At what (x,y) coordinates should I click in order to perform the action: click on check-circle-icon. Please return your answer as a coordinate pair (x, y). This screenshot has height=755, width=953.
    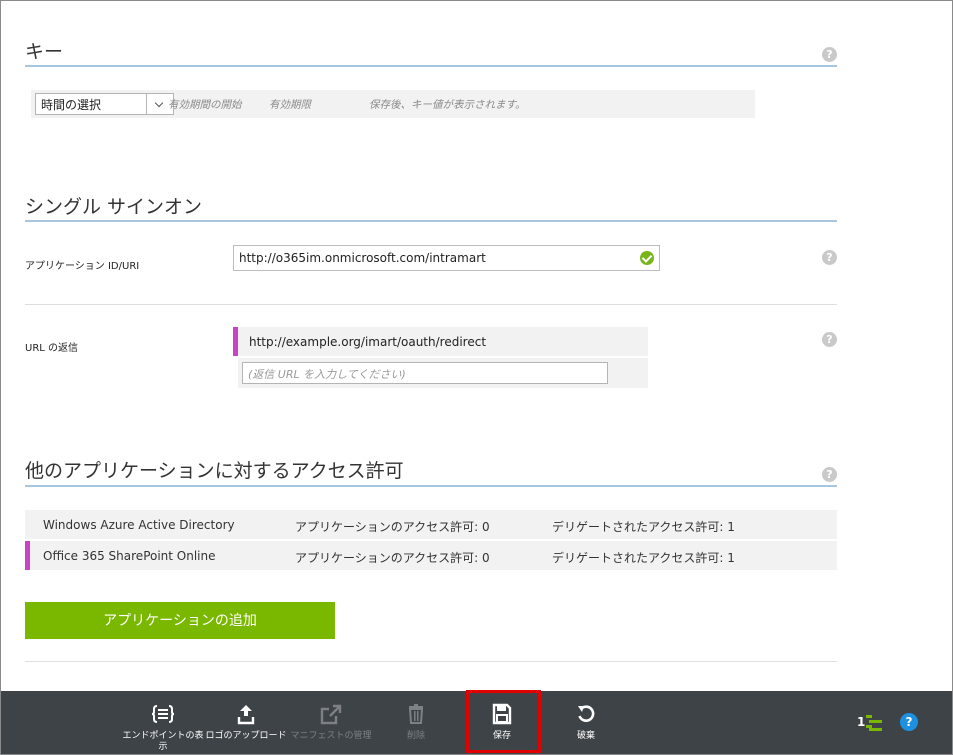
    Looking at the image, I should click on (647, 258).